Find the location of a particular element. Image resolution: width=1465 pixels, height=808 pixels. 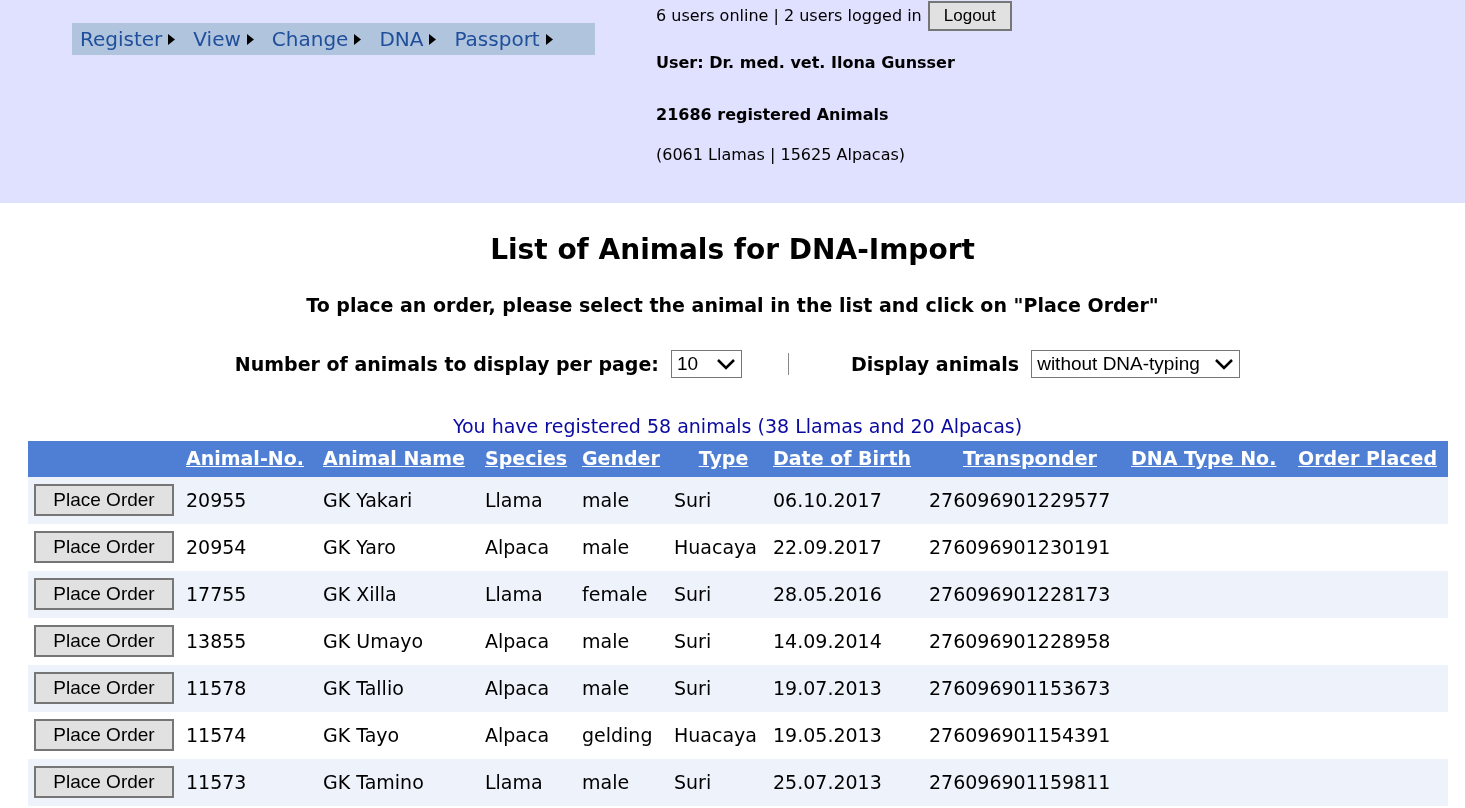

logout-button: Logout is located at coordinates (969, 16).